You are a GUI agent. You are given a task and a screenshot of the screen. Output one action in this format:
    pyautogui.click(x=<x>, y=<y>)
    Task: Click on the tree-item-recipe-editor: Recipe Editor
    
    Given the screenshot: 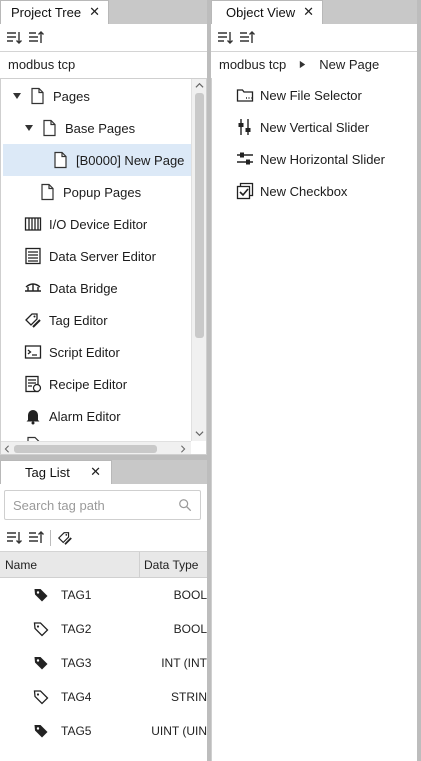 What is the action you would take?
    pyautogui.click(x=96, y=384)
    